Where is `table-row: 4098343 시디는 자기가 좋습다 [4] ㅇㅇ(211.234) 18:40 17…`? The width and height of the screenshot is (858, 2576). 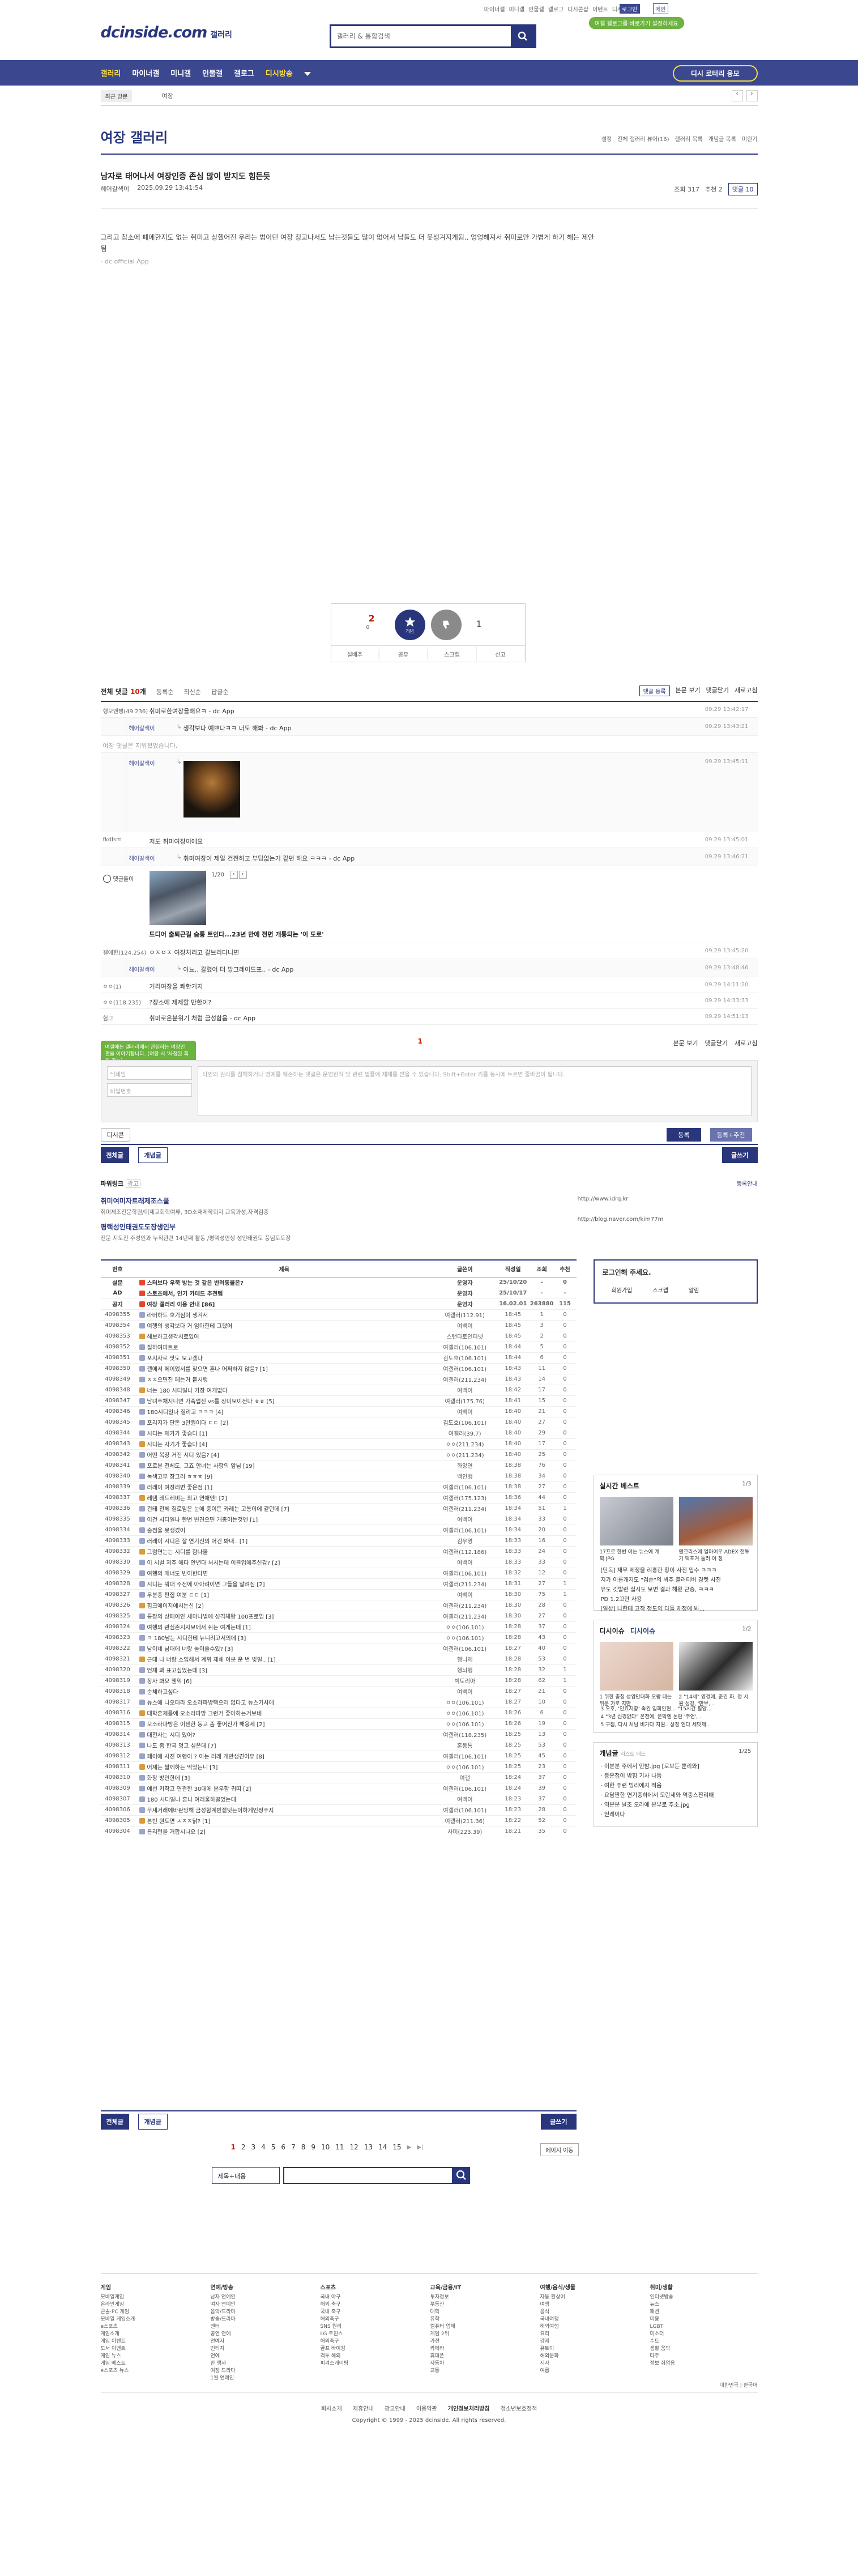
table-row: 4098343 시디는 자기가 좋습다 [4] ㅇㅇ(211.234) 18:40 17… is located at coordinates (338, 1444).